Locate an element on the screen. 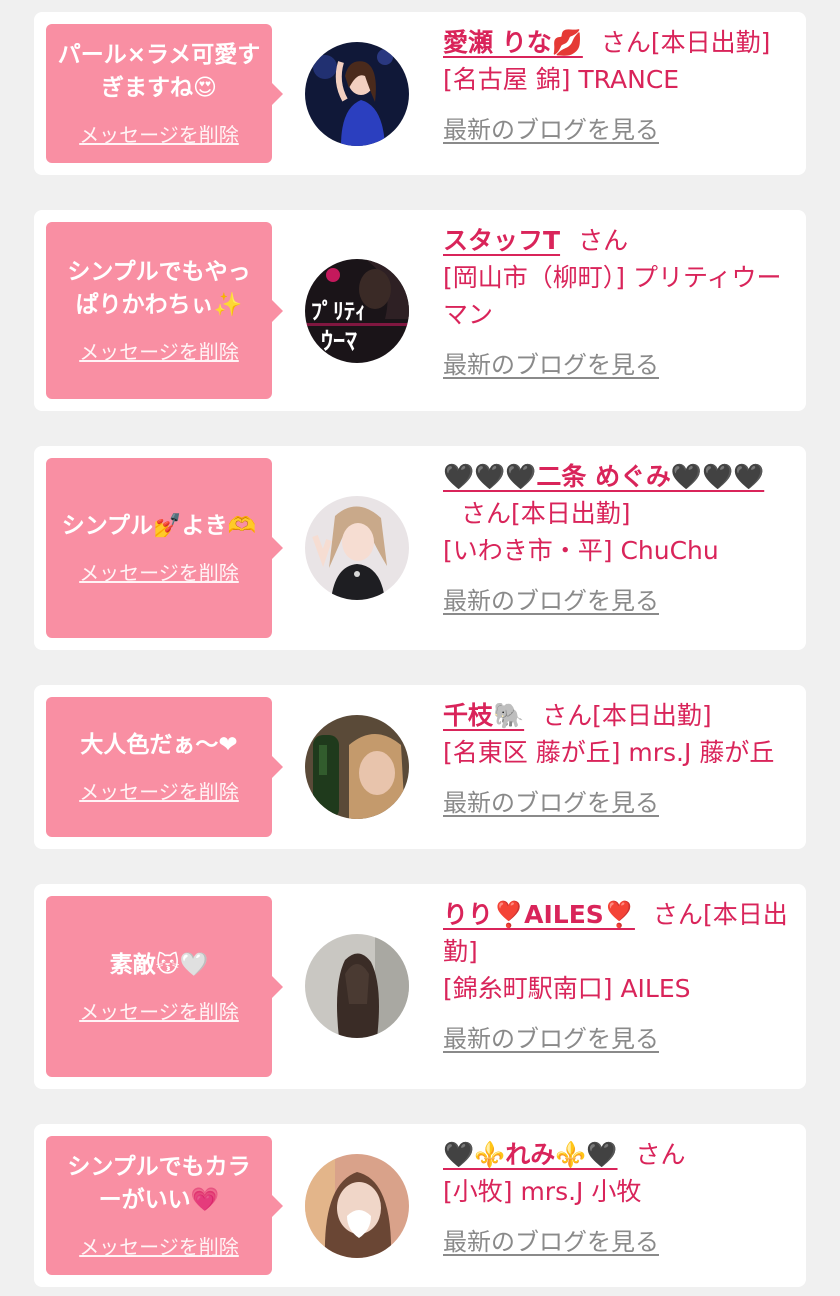 This screenshot has width=840, height=1296. sender-info: 🖤⚜️れみ⚜️🖤 さん [小牧] mrs.J 小牧 最新のブログを見る is located at coordinates (619, 1198).